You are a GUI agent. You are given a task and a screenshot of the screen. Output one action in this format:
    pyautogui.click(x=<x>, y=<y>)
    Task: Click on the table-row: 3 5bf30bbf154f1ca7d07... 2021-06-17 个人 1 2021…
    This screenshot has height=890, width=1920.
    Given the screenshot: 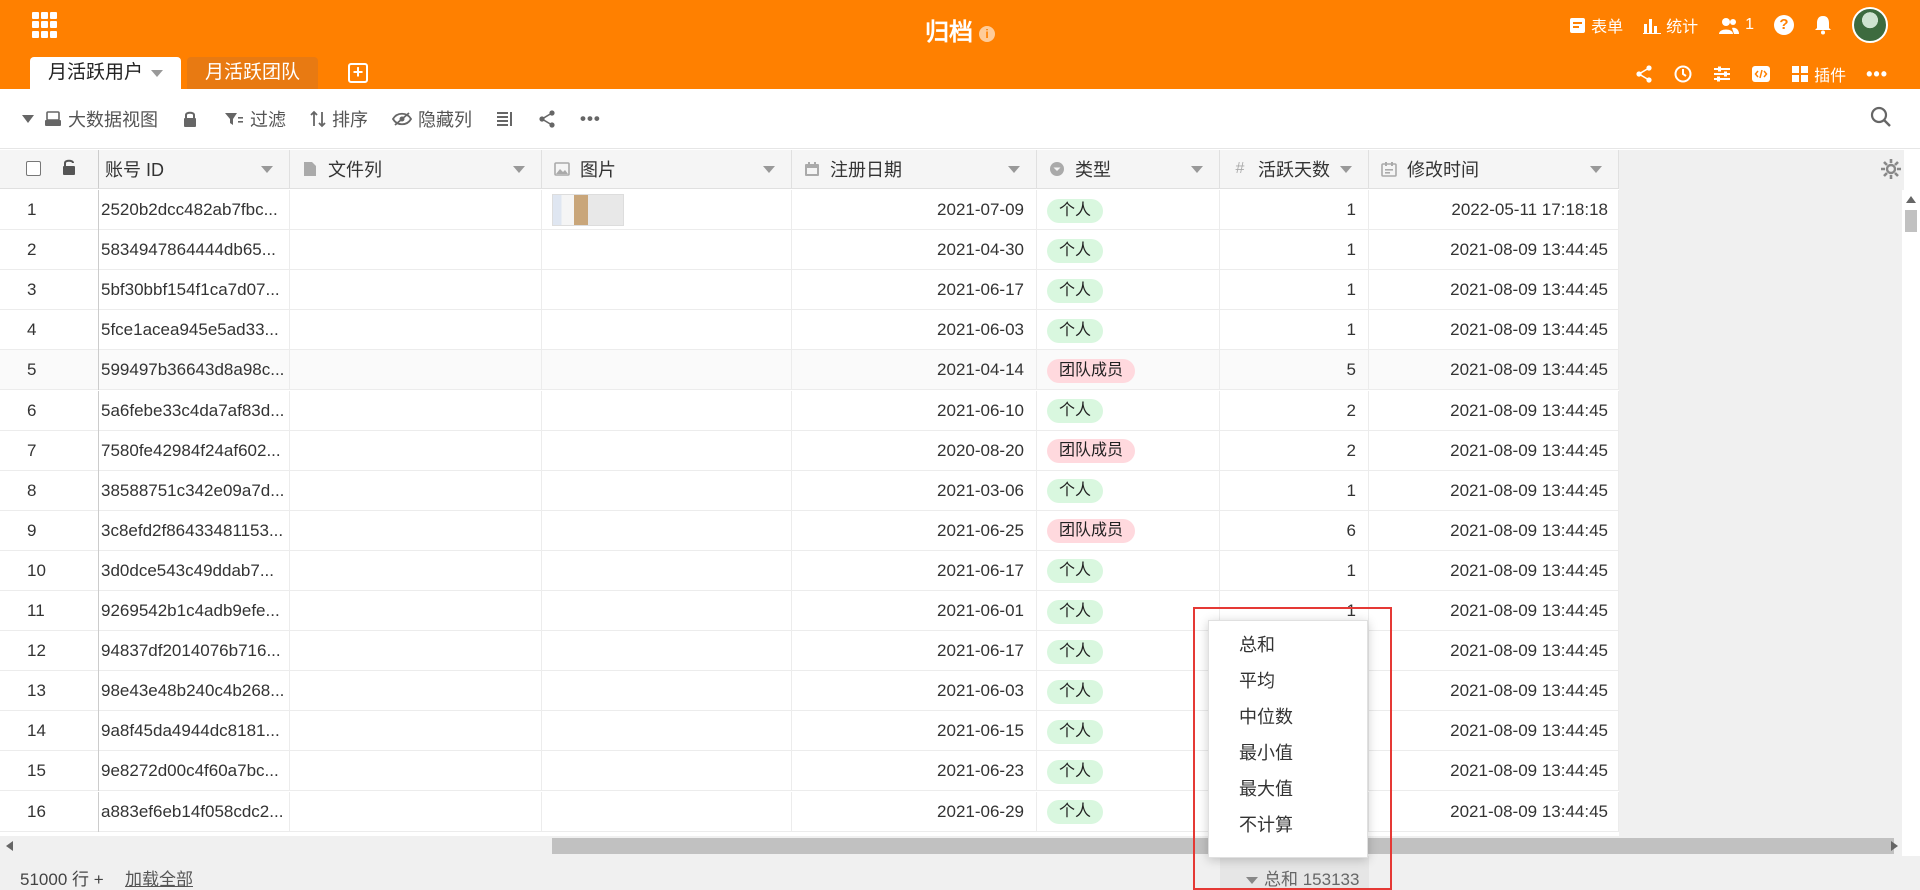 What is the action you would take?
    pyautogui.click(x=809, y=290)
    